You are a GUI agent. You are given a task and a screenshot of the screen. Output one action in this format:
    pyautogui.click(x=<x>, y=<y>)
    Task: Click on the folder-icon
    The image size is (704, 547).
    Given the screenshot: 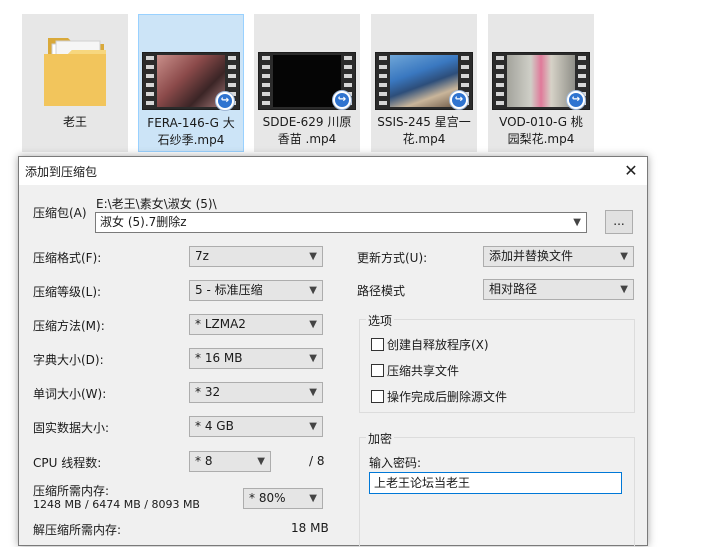 What is the action you would take?
    pyautogui.click(x=75, y=68)
    